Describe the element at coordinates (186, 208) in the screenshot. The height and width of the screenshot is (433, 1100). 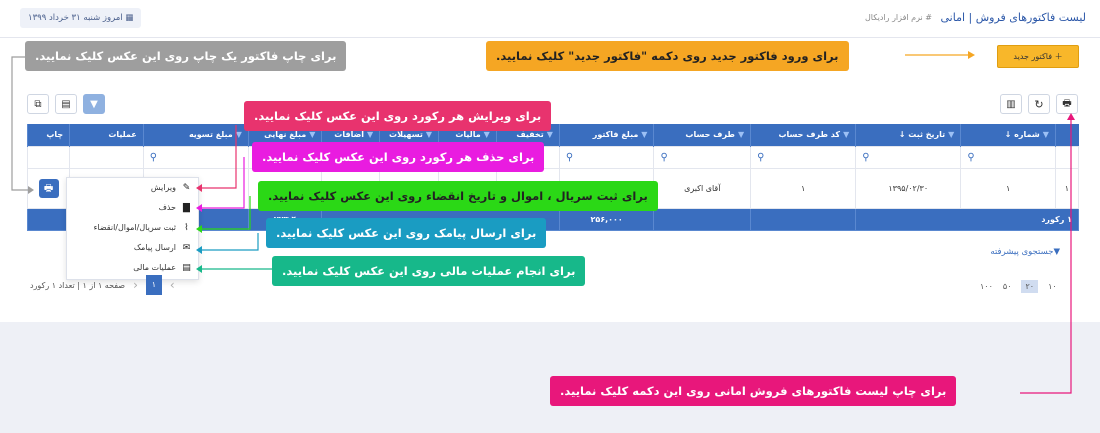
I see `trash-icon: ▇` at that location.